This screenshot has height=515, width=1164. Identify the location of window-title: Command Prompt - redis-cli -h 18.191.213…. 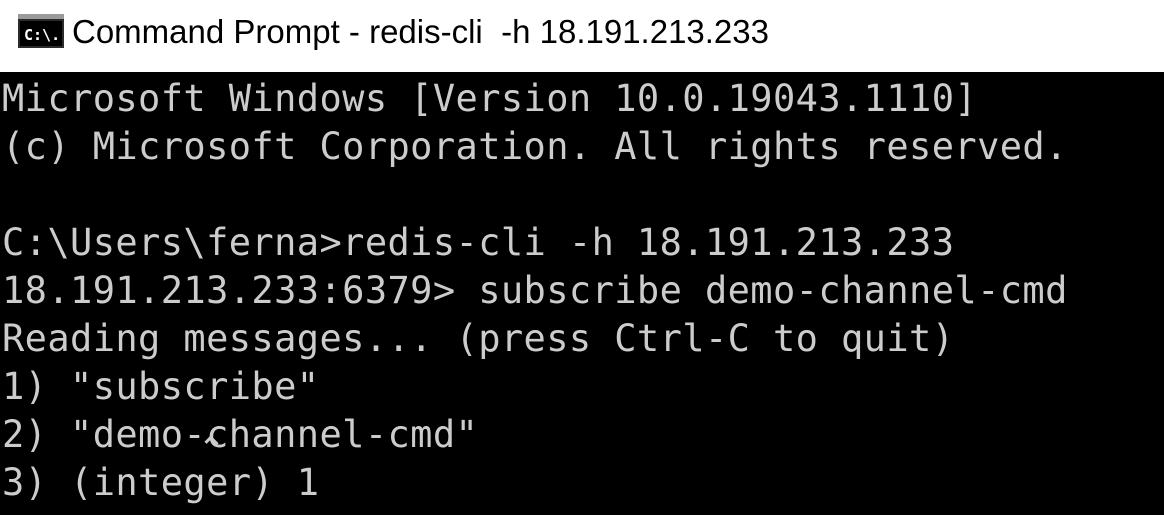
(420, 31).